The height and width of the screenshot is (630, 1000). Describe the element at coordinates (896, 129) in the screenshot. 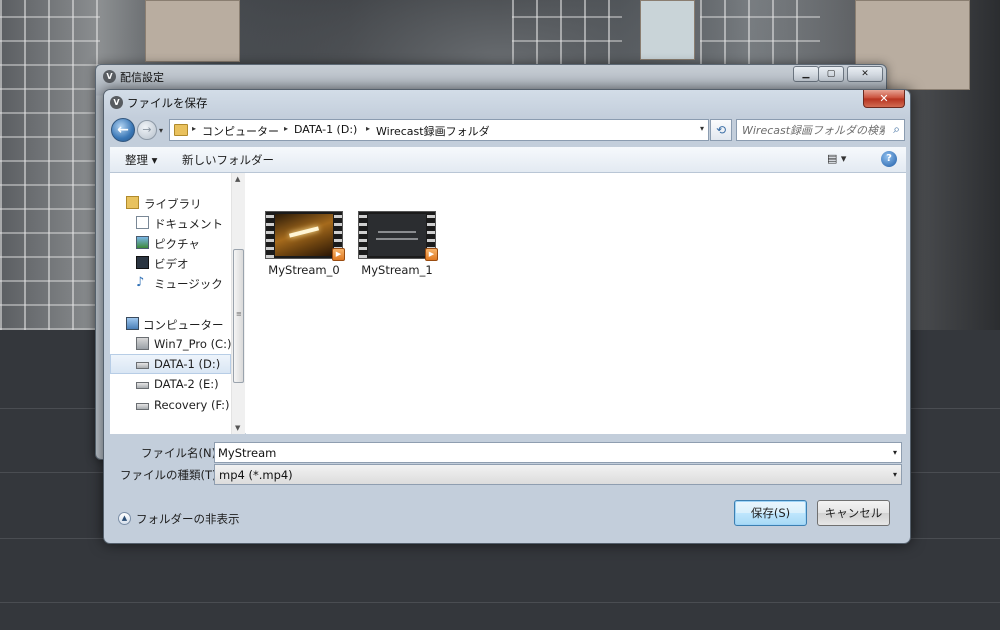

I see `search-icon: ⌕` at that location.